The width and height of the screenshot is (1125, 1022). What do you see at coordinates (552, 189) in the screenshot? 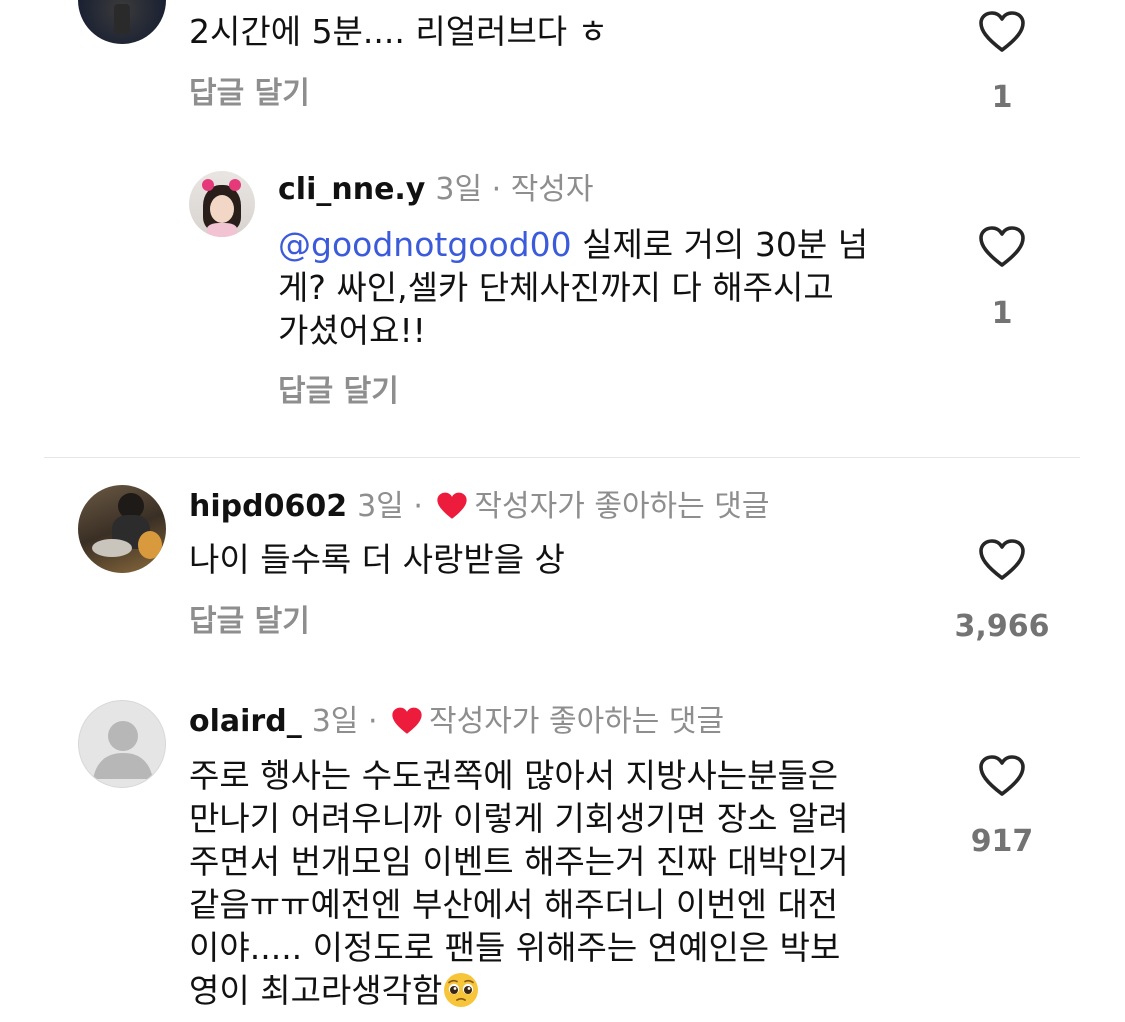
I see `author-badge: 작성자` at bounding box center [552, 189].